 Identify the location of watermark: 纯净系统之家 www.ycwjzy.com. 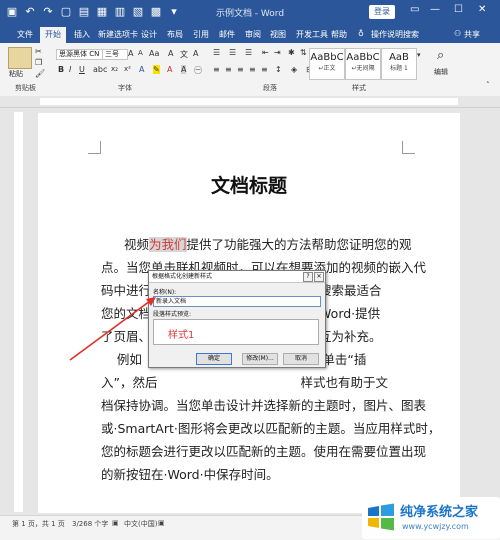
(431, 518).